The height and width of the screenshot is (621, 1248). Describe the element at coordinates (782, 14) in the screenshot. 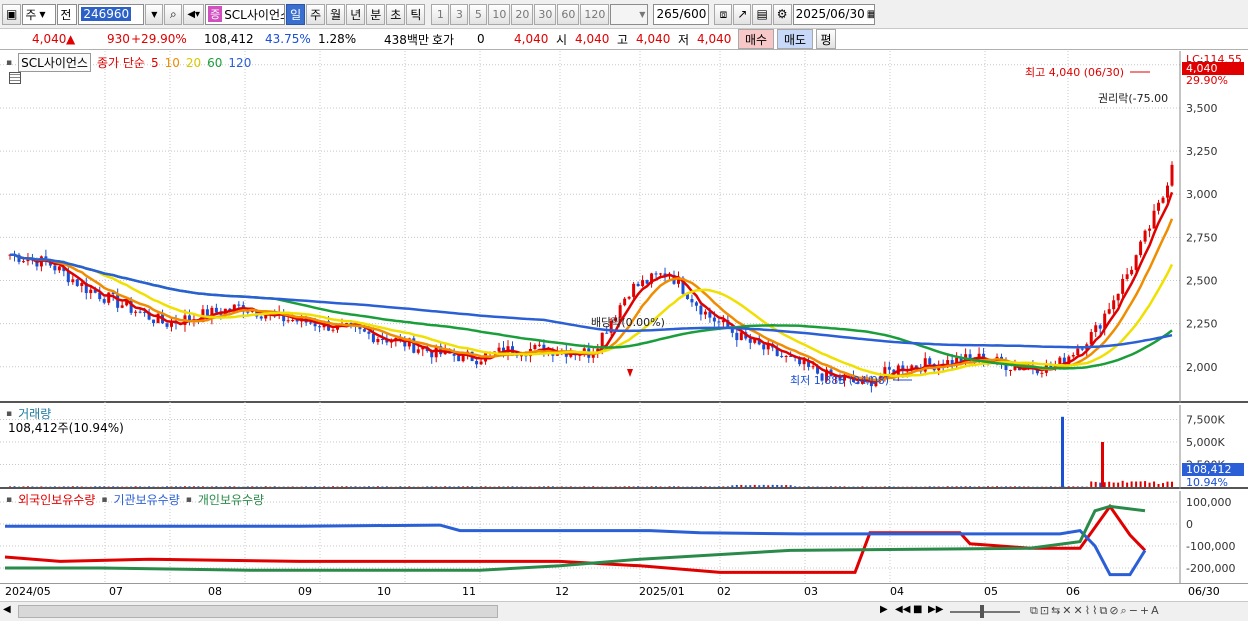

I see `gear-icon: ⚙` at that location.